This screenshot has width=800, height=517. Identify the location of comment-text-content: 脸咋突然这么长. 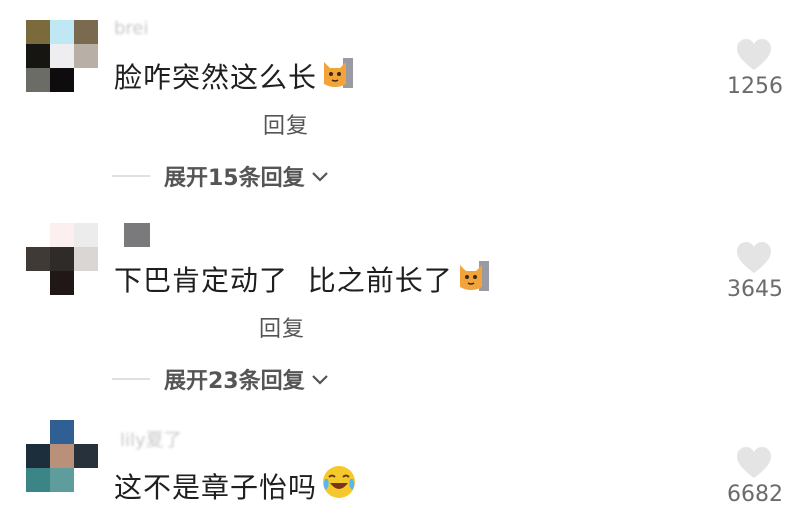
(216, 77).